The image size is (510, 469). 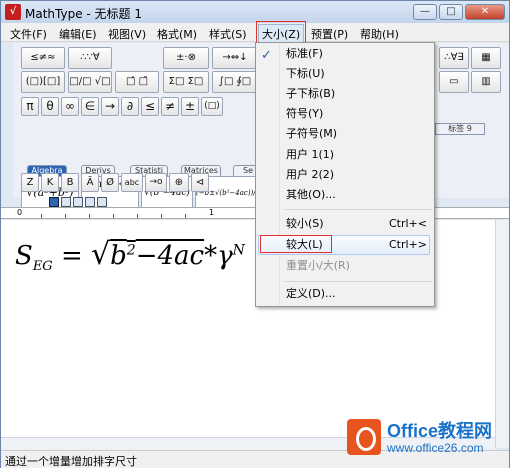 I want to click on size-smaller-shortcut: Ctrl+<, so click(x=407, y=223).